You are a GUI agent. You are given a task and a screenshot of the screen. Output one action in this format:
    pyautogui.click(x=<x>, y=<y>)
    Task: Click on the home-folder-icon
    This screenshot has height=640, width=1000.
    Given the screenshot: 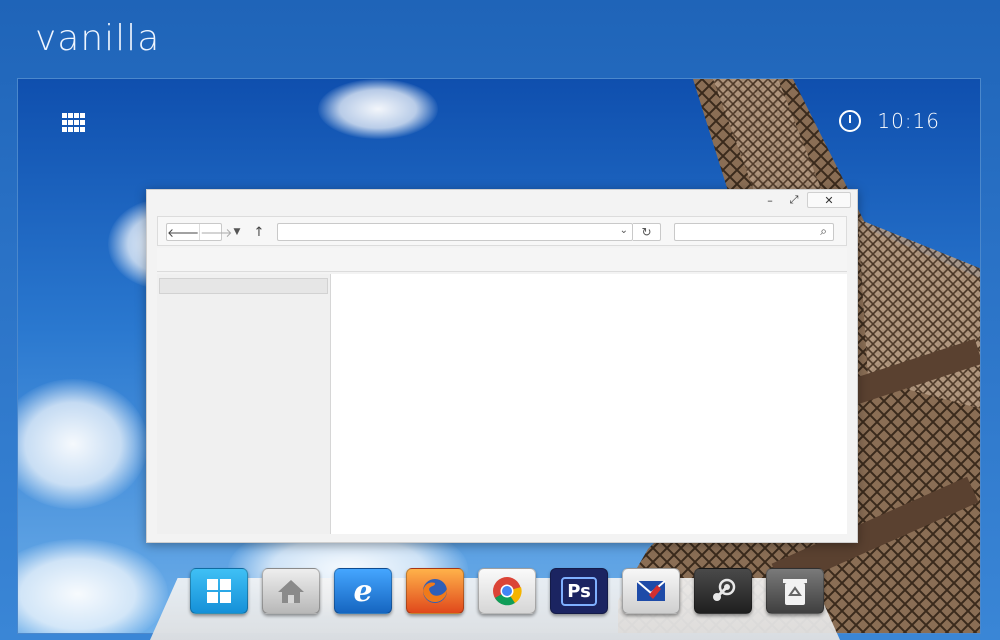 What is the action you would take?
    pyautogui.click(x=291, y=591)
    